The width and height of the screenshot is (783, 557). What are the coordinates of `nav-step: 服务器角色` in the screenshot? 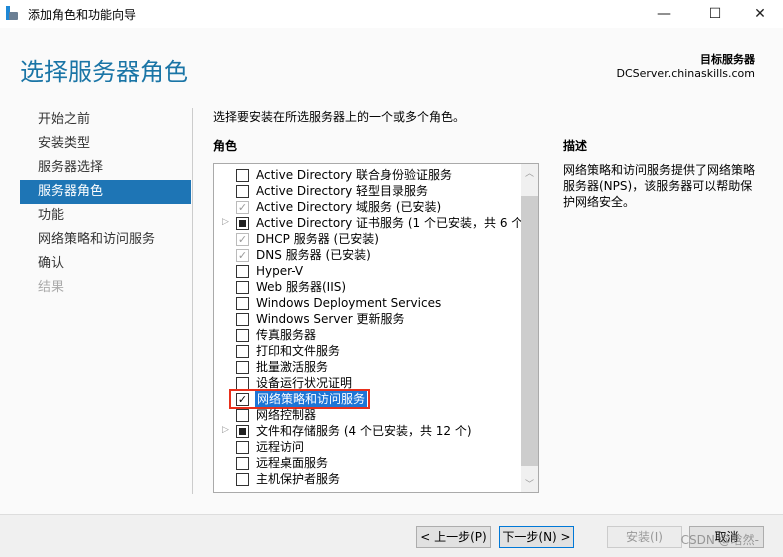 It's located at (105, 192).